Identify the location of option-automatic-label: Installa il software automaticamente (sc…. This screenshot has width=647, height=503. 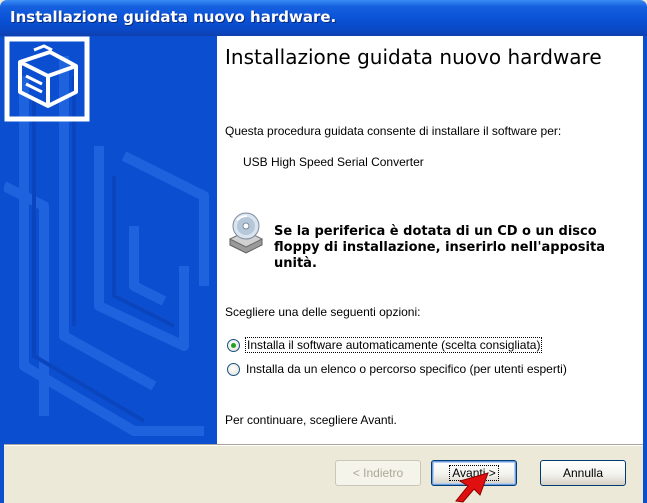
(393, 345).